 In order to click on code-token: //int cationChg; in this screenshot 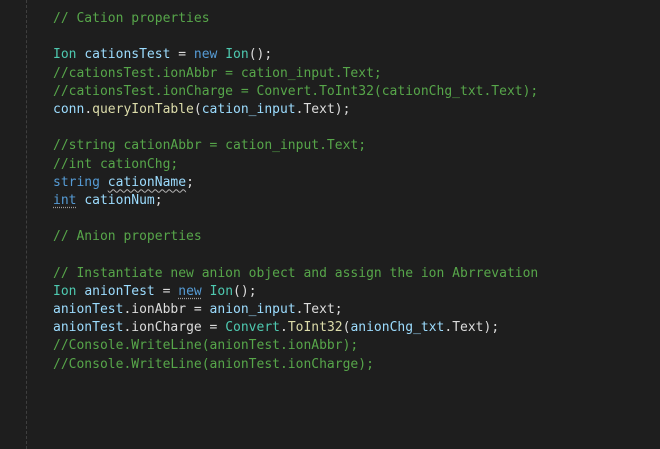, I will do `click(116, 164)`.